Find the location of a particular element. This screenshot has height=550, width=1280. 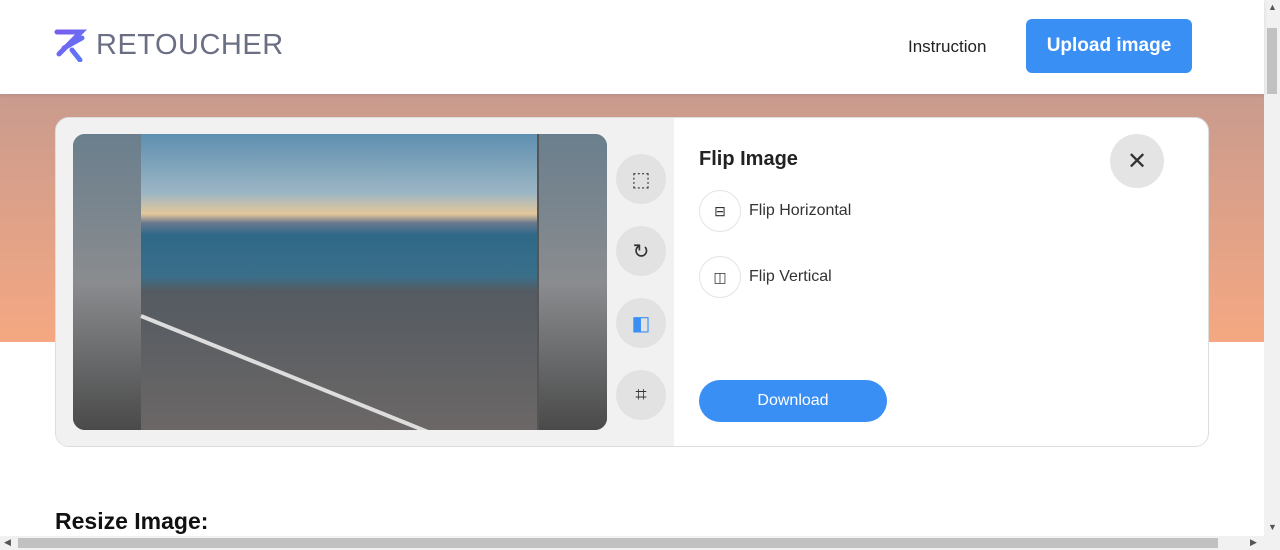

download-button: Download is located at coordinates (793, 401).